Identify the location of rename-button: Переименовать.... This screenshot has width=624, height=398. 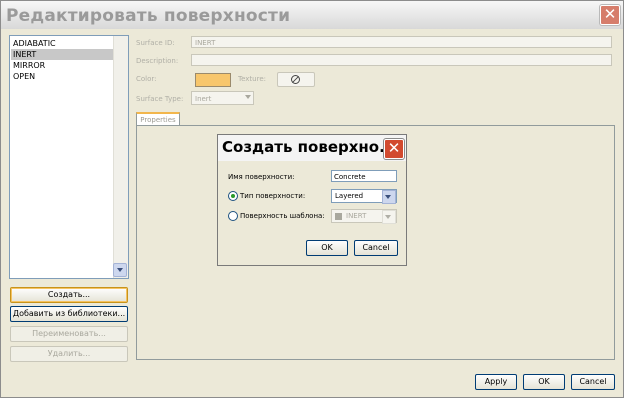
(69, 334).